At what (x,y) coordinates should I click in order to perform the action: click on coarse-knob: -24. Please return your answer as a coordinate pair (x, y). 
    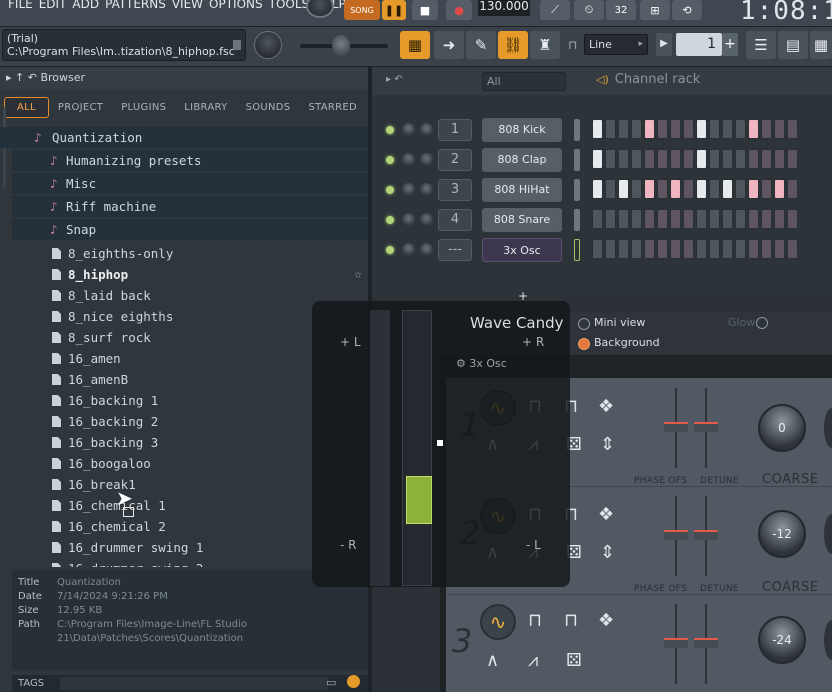
    Looking at the image, I should click on (782, 640).